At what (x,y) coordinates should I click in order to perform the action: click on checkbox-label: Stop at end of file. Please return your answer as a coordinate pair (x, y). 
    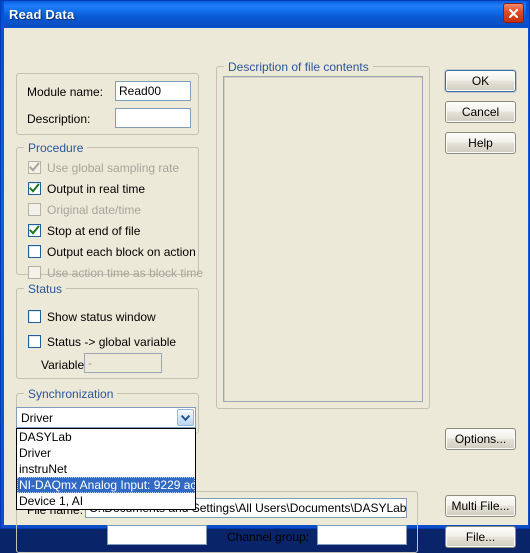
    Looking at the image, I should click on (94, 230).